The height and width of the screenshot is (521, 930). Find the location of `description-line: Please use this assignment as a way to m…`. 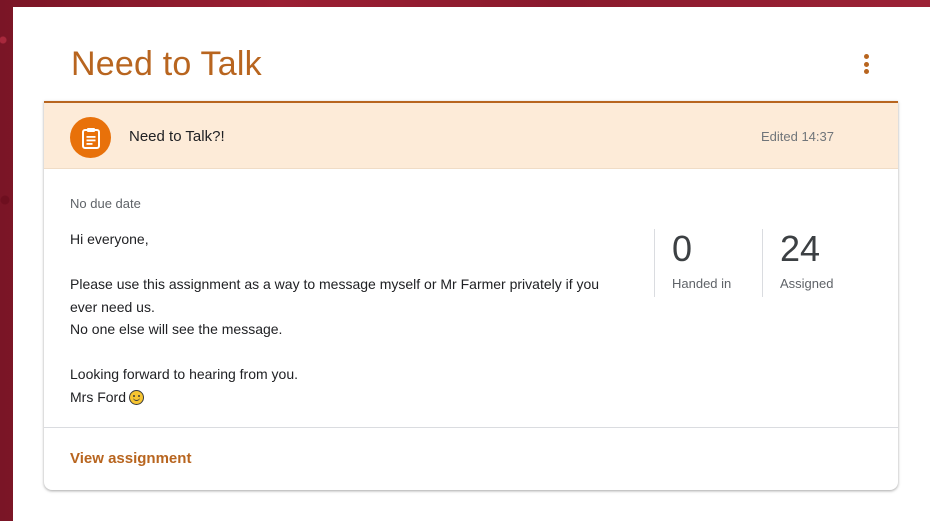

description-line: Please use this assignment as a way to m… is located at coordinates (335, 284).